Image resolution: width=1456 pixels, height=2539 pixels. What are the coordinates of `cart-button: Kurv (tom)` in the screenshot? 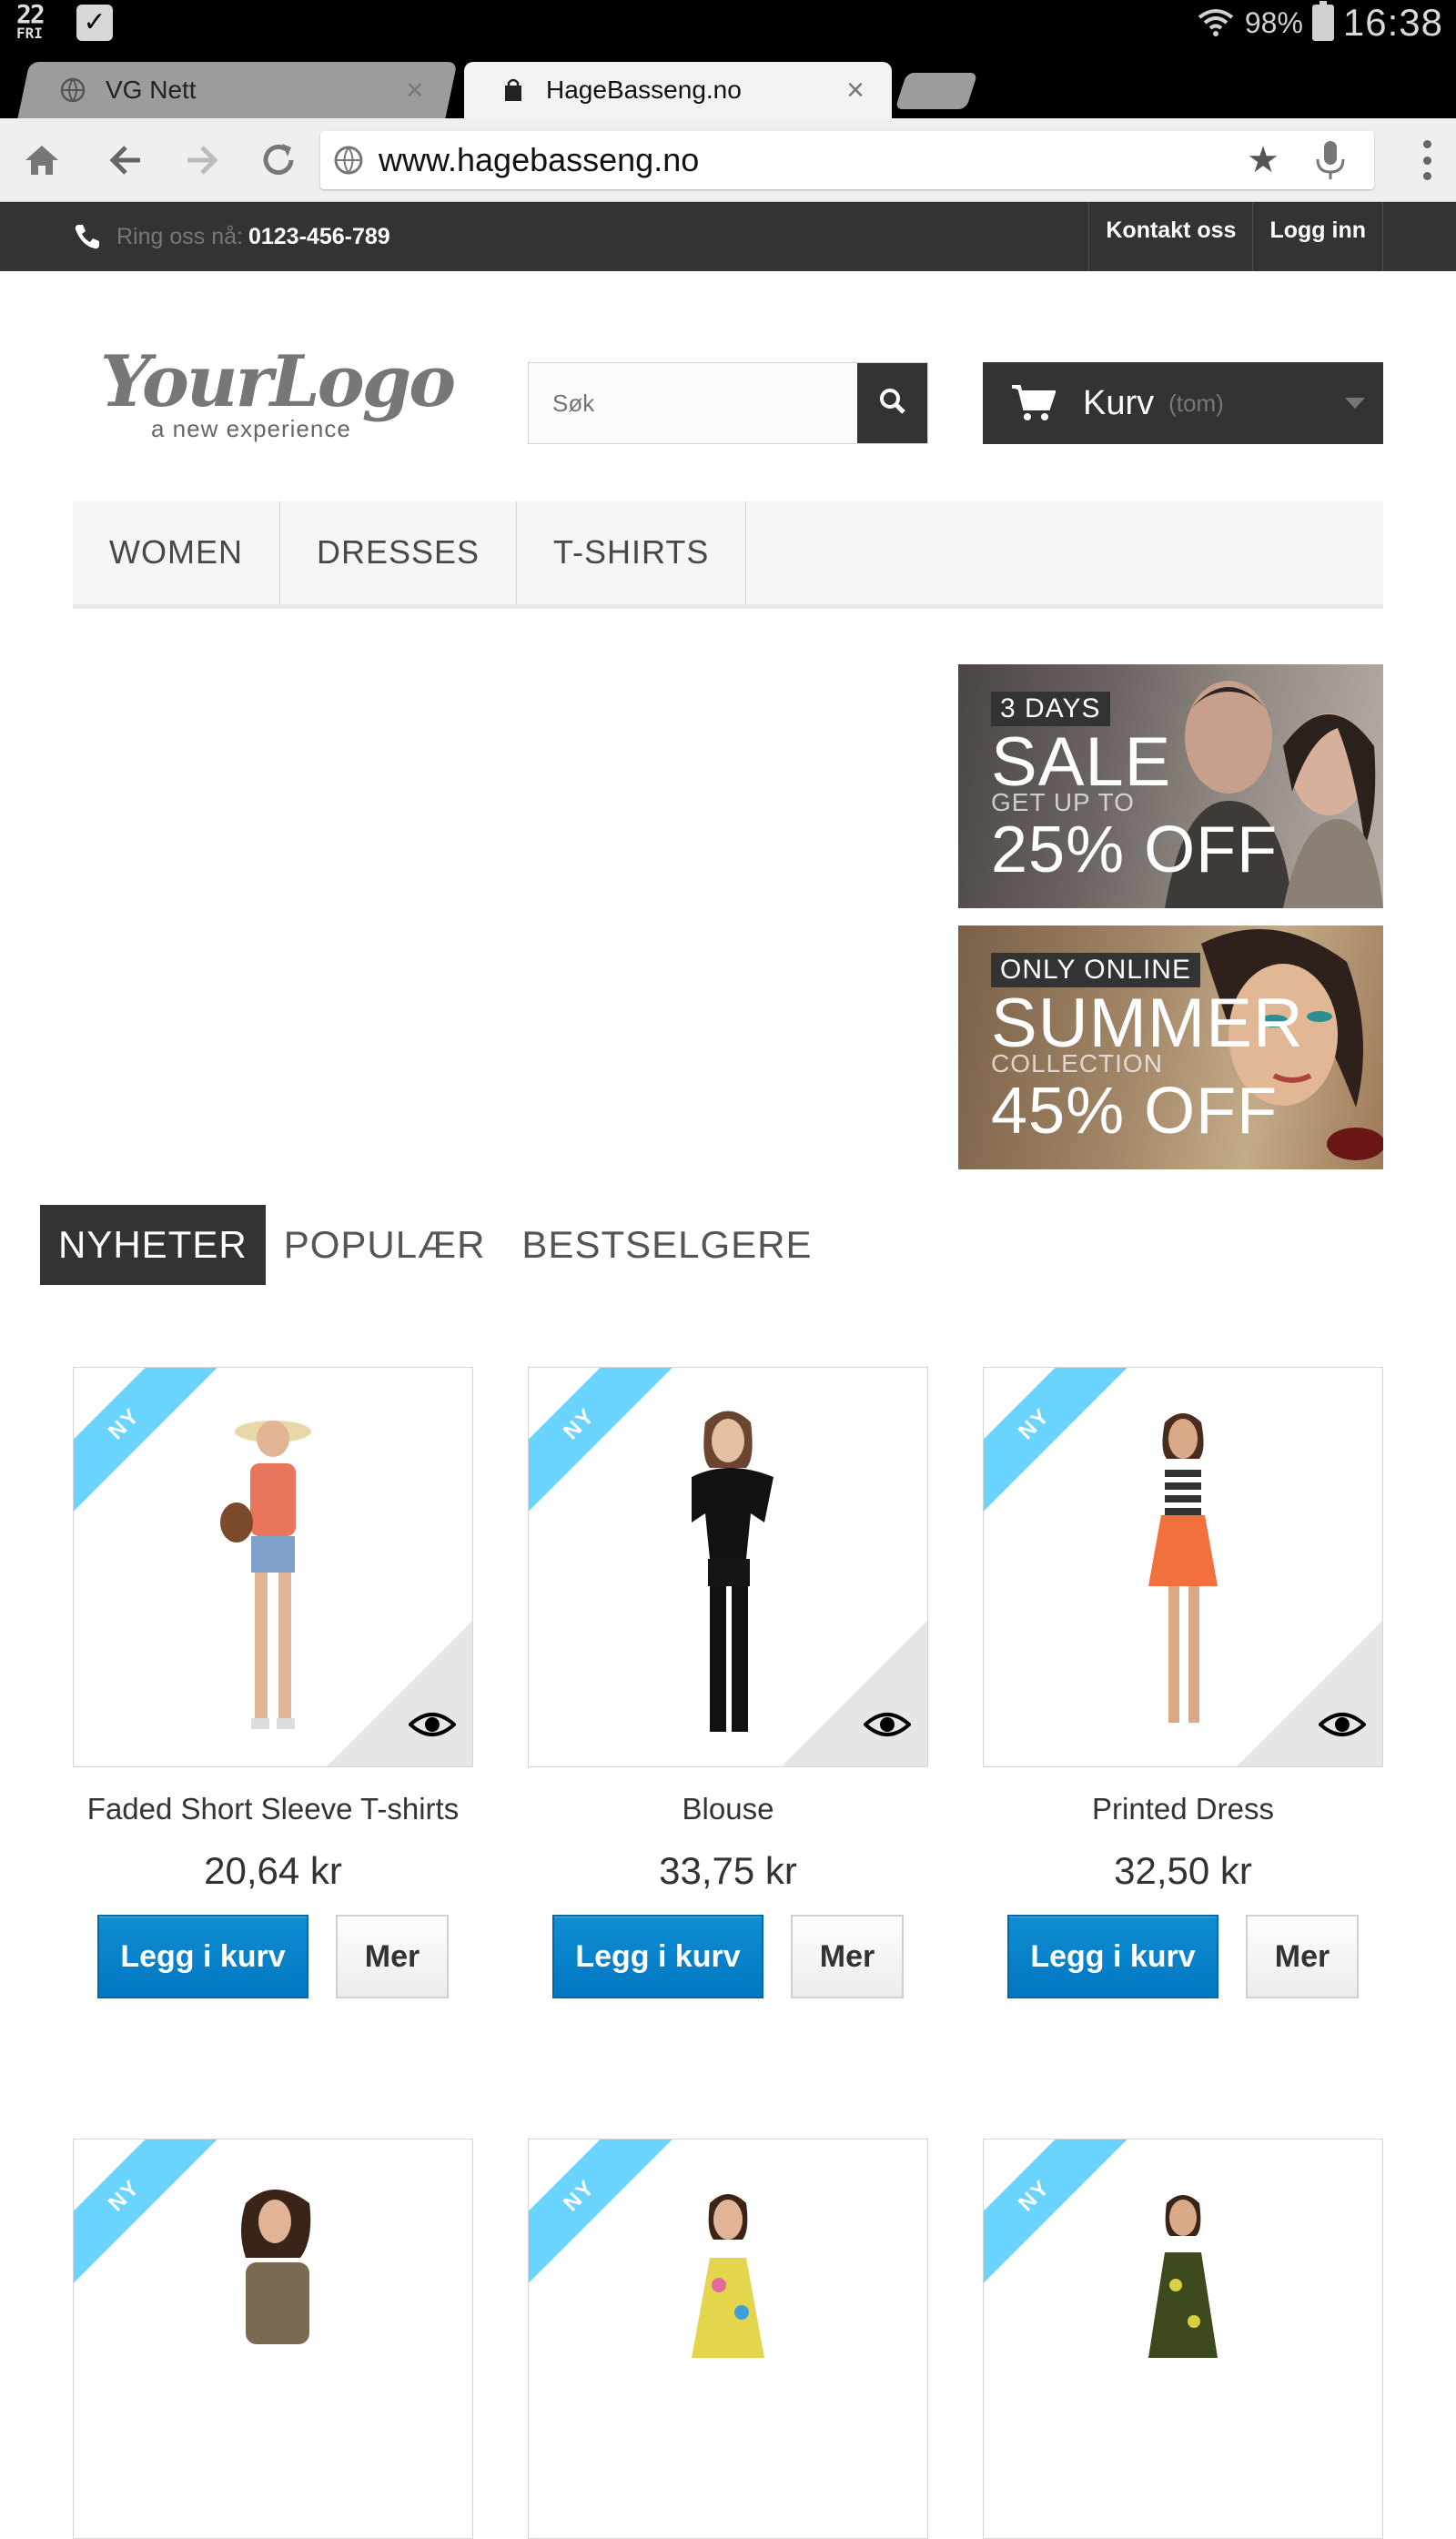 It's located at (1183, 403).